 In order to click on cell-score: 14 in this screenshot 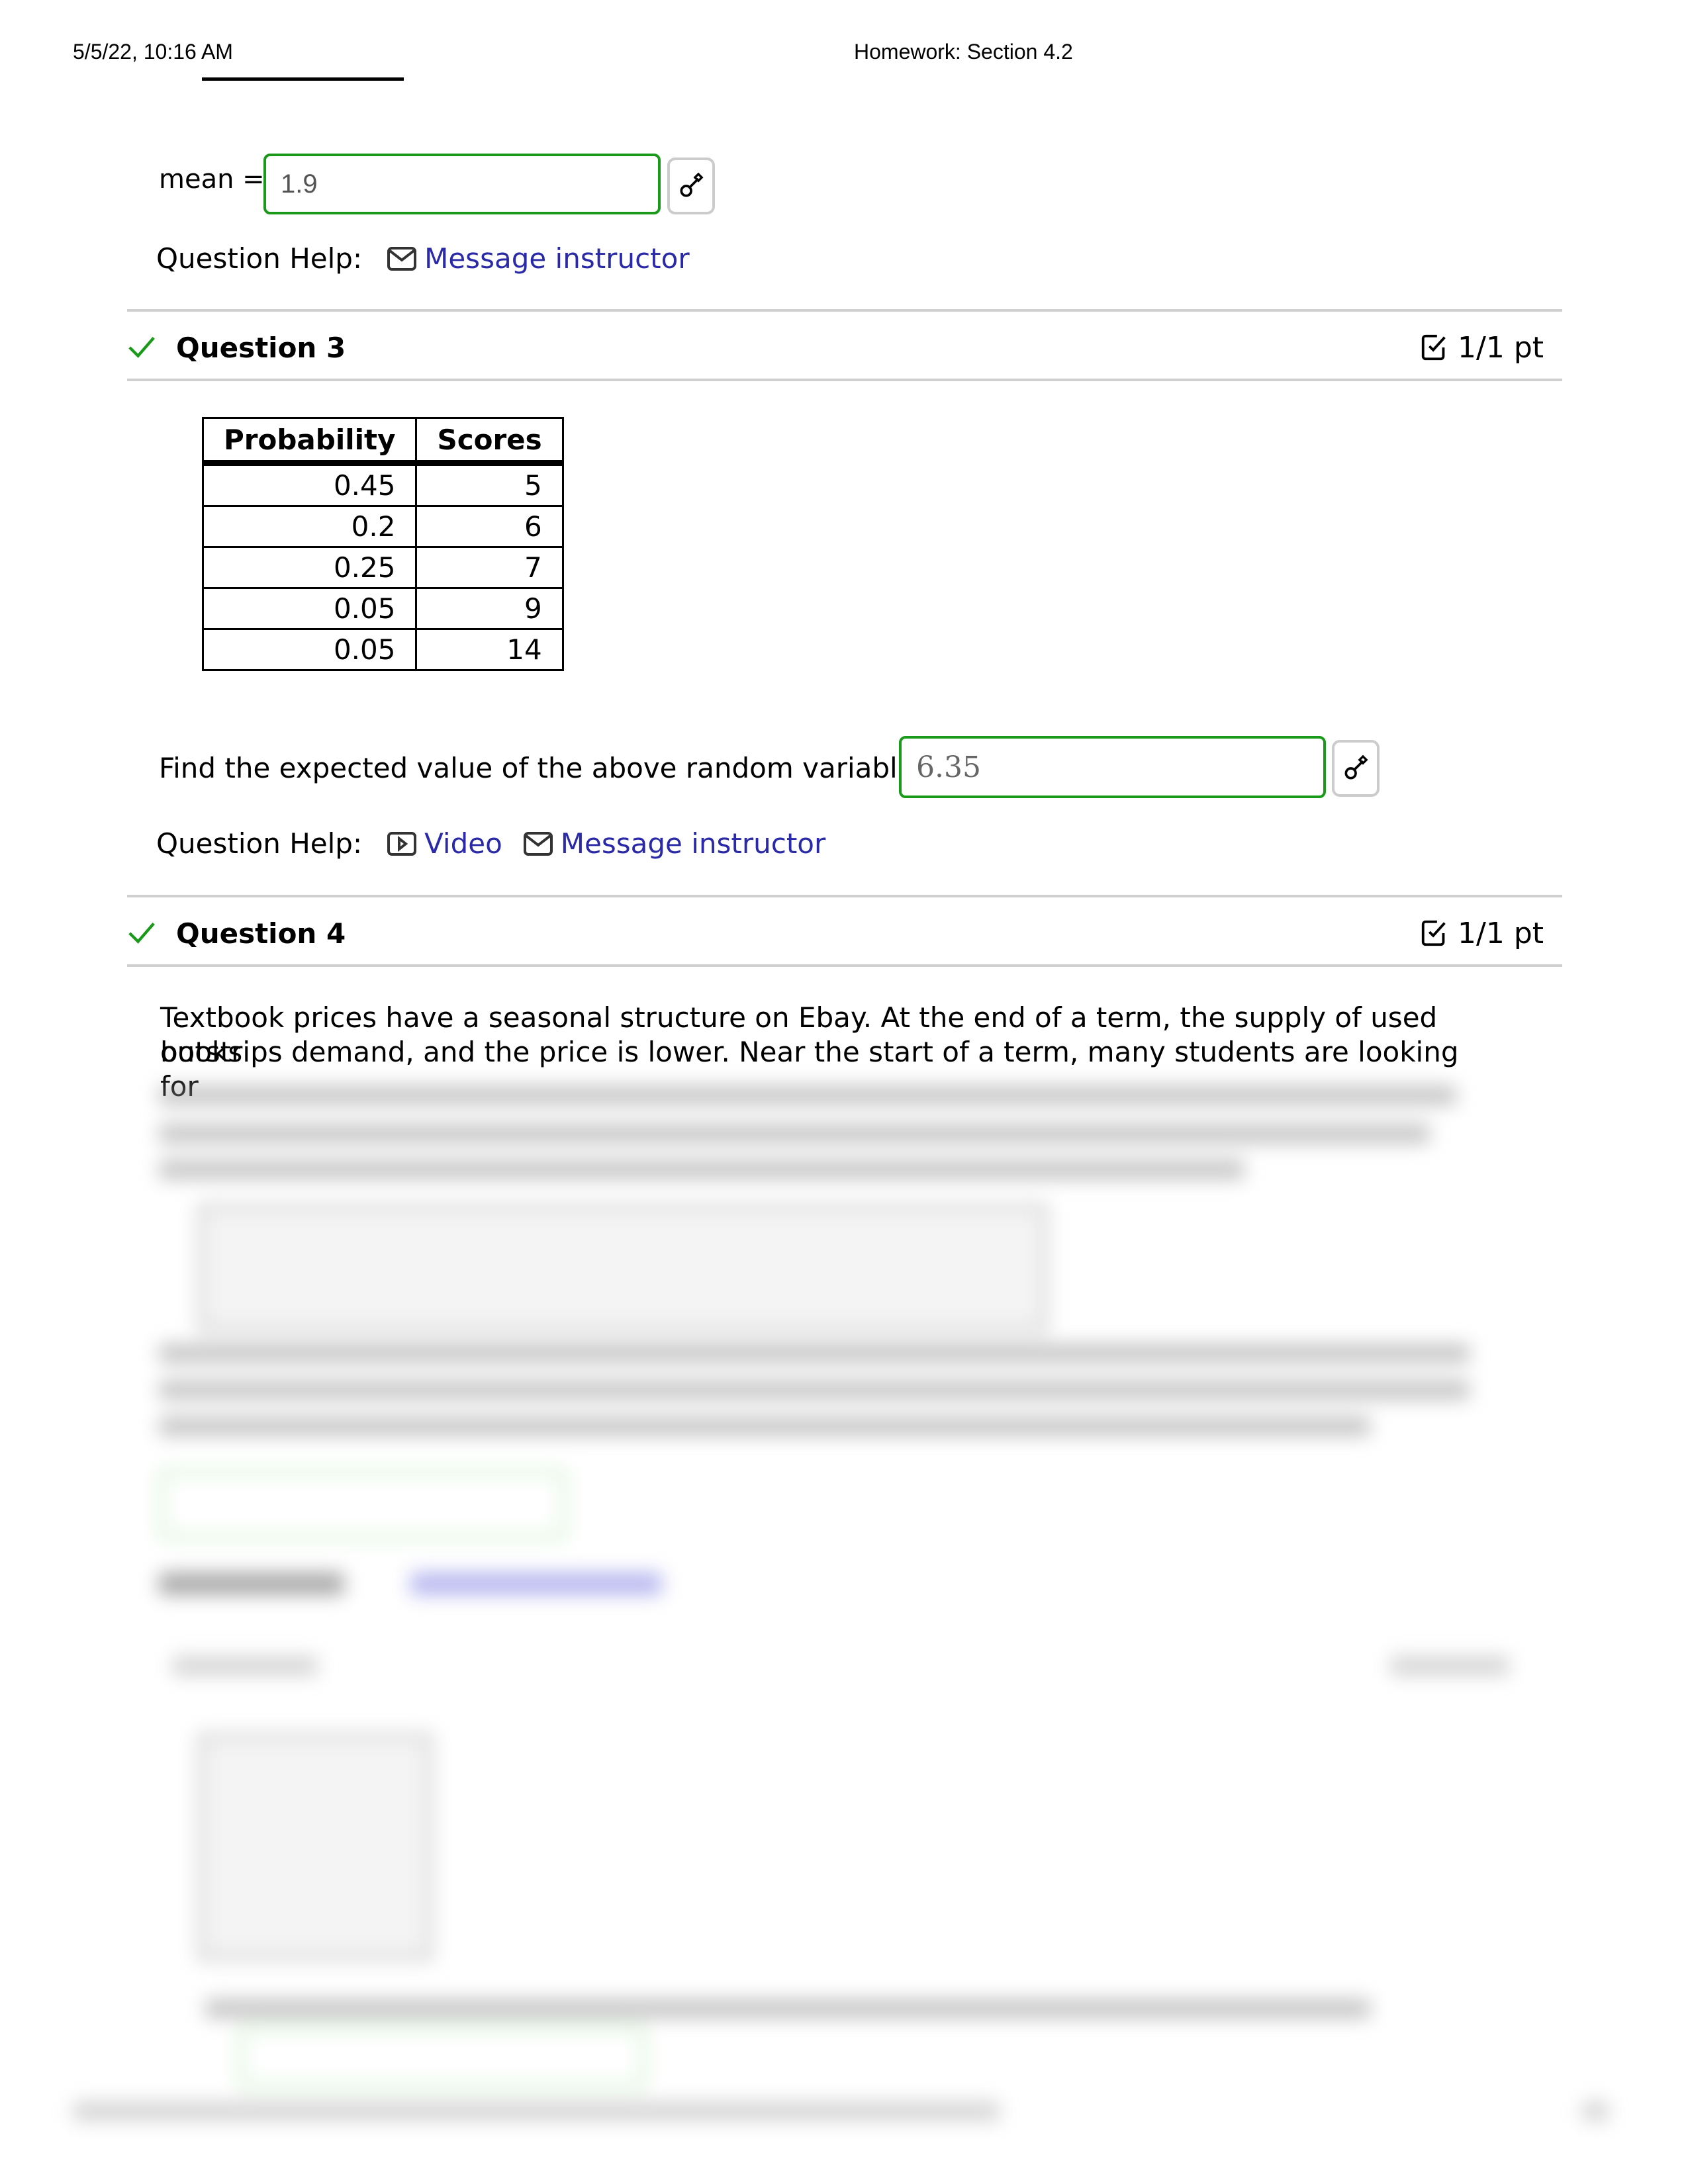, I will do `click(489, 649)`.